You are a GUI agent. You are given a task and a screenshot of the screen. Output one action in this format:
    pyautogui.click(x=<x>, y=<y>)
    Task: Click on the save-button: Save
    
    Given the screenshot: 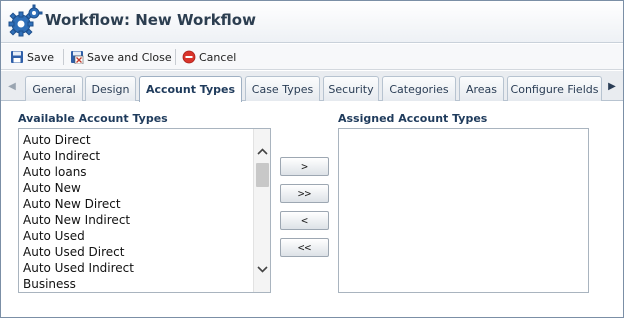 What is the action you would take?
    pyautogui.click(x=32, y=57)
    